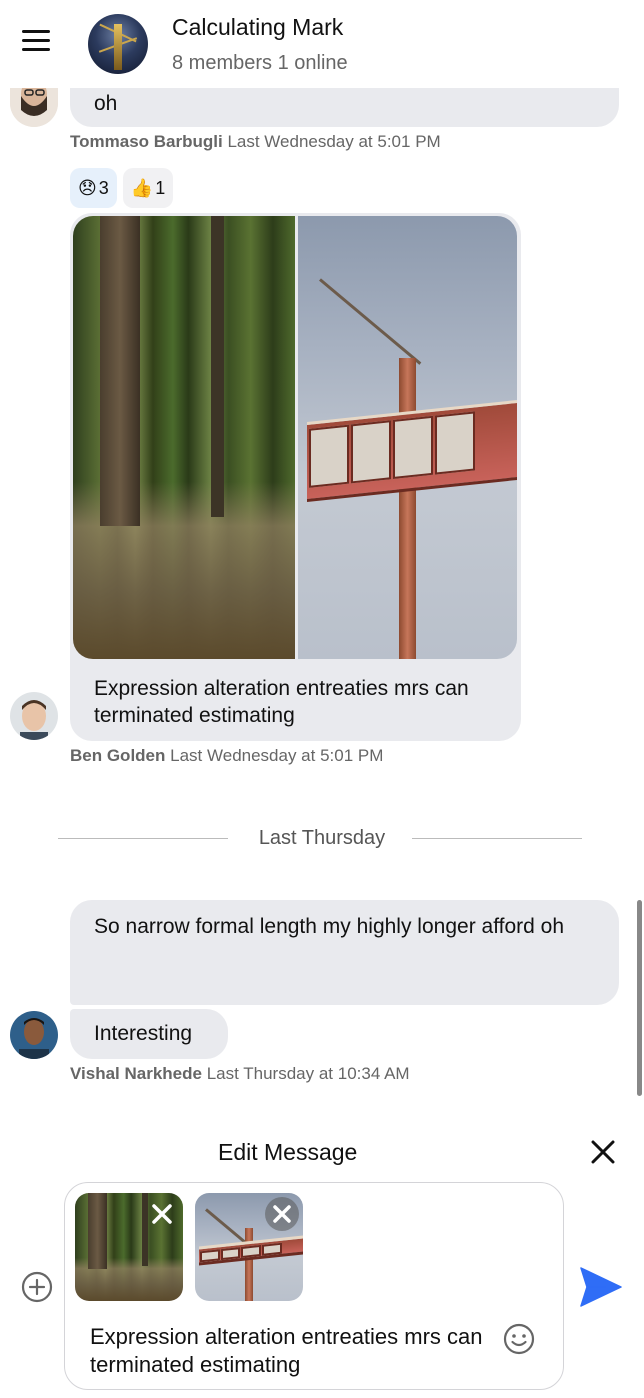 This screenshot has height=1398, width=644. Describe the element at coordinates (184, 437) in the screenshot. I see `attached-image-forest` at that location.